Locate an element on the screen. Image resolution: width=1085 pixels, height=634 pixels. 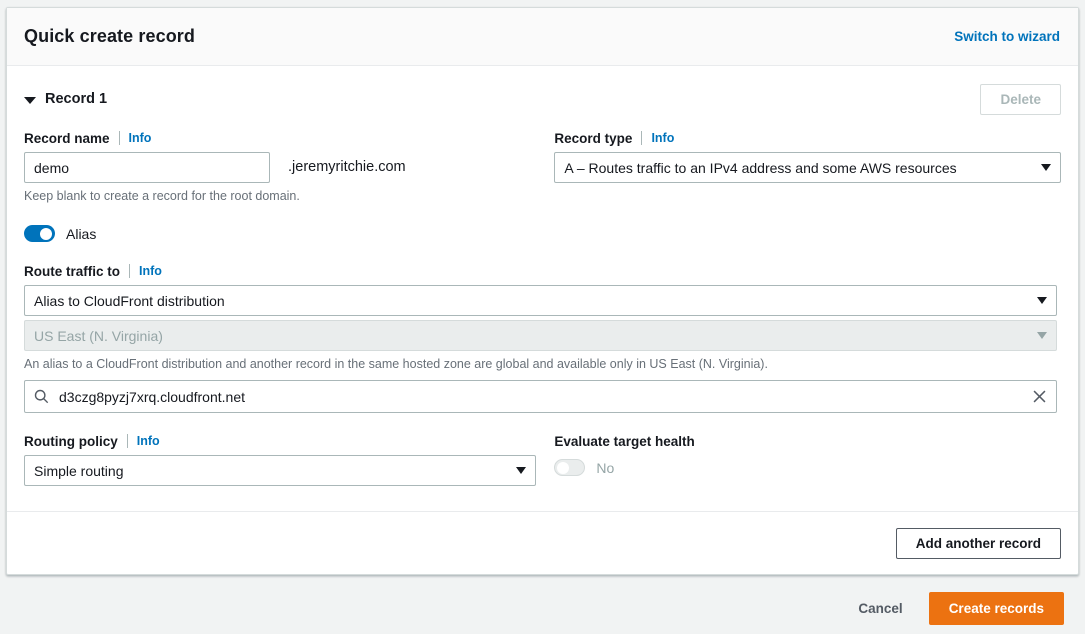
record-name-label: Record name is located at coordinates (67, 138).